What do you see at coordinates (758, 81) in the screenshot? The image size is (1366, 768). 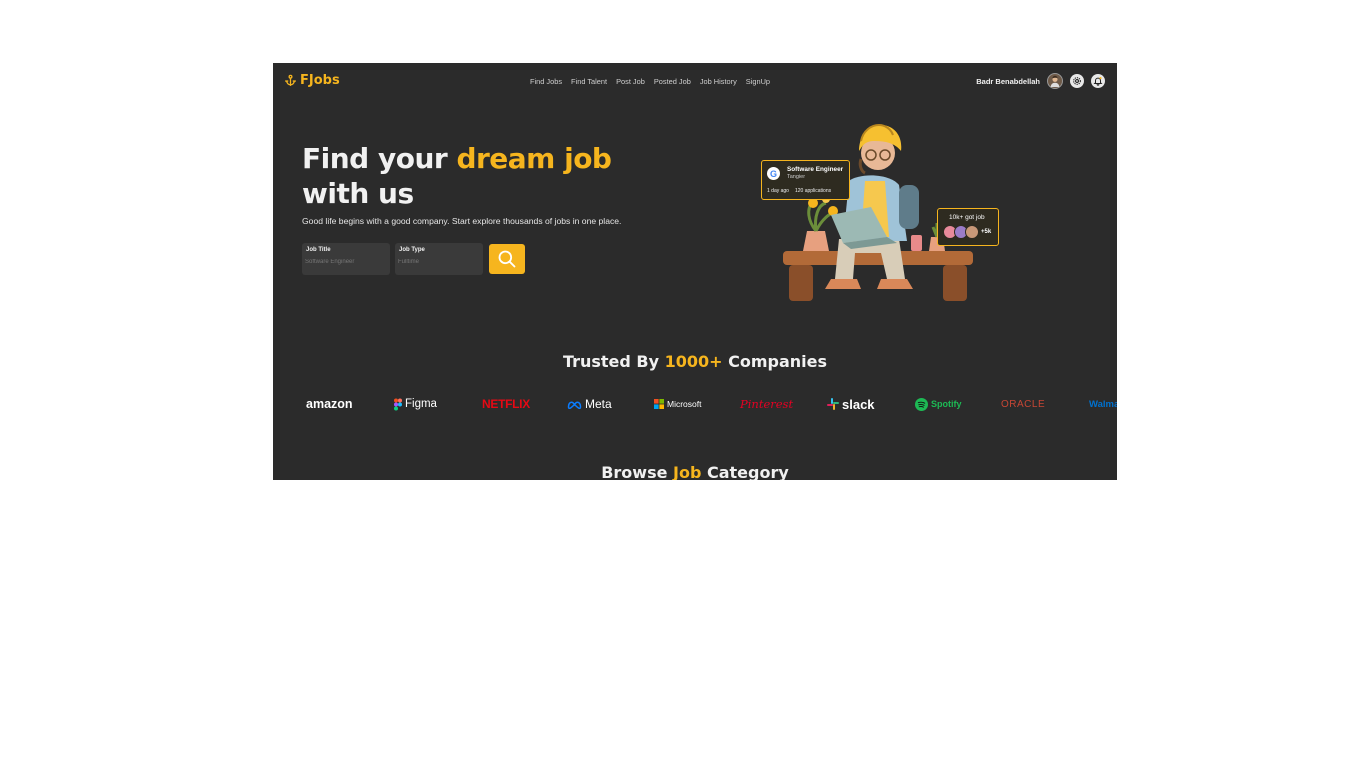 I see `nav-signup: SignUp` at bounding box center [758, 81].